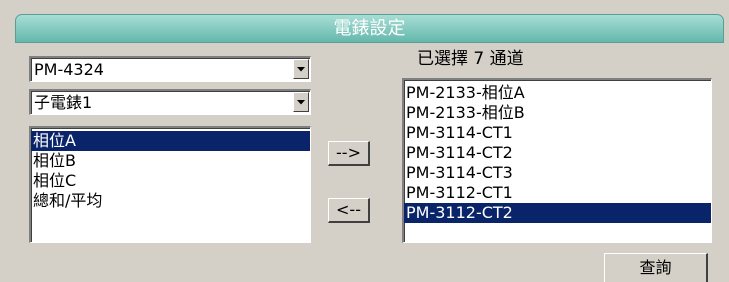  What do you see at coordinates (170, 141) in the screenshot?
I see `phase-list-item: 相位A` at bounding box center [170, 141].